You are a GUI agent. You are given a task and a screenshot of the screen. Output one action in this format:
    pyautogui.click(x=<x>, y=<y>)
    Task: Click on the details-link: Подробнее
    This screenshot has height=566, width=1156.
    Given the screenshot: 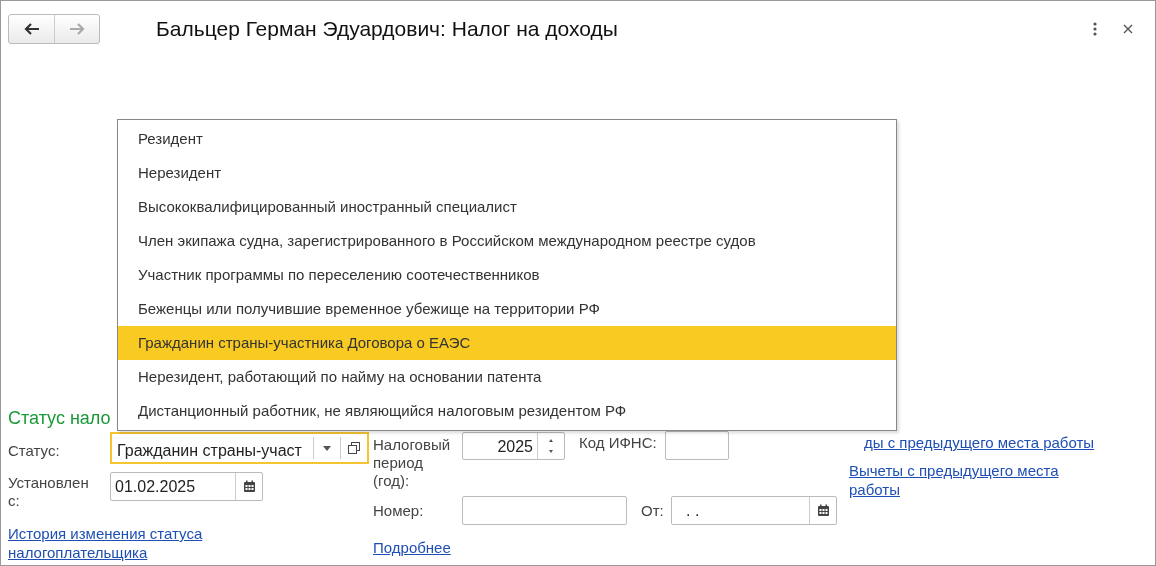 What is the action you would take?
    pyautogui.click(x=412, y=547)
    